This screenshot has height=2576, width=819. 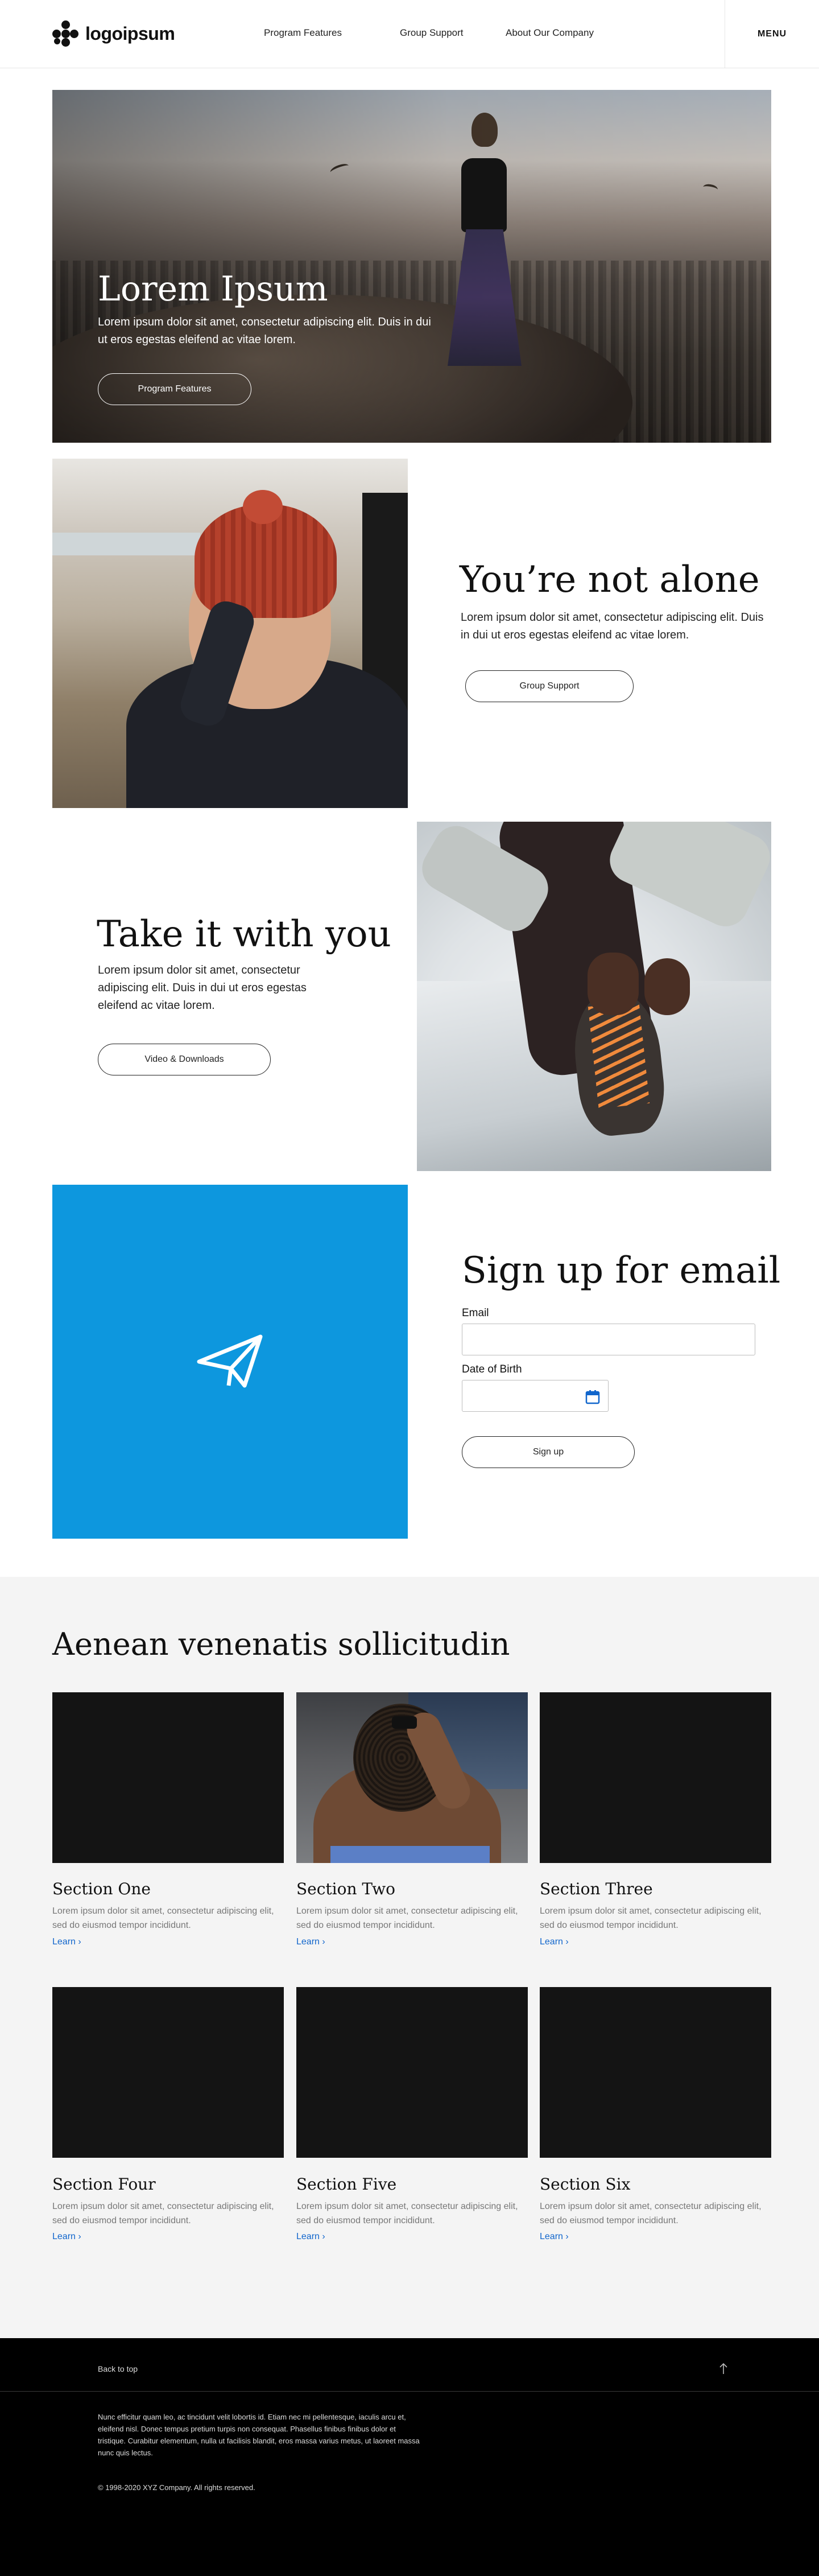 What do you see at coordinates (104, 2184) in the screenshot?
I see `card-title: Section Four` at bounding box center [104, 2184].